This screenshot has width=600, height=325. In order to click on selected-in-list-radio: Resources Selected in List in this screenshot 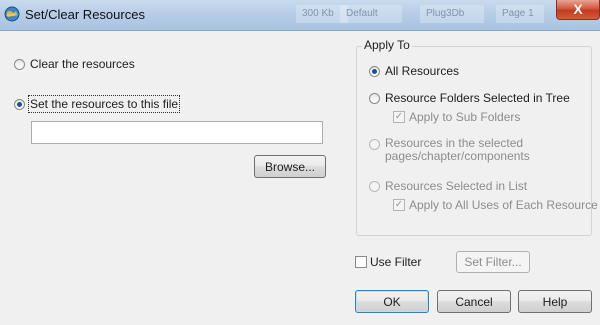, I will do `click(448, 186)`.